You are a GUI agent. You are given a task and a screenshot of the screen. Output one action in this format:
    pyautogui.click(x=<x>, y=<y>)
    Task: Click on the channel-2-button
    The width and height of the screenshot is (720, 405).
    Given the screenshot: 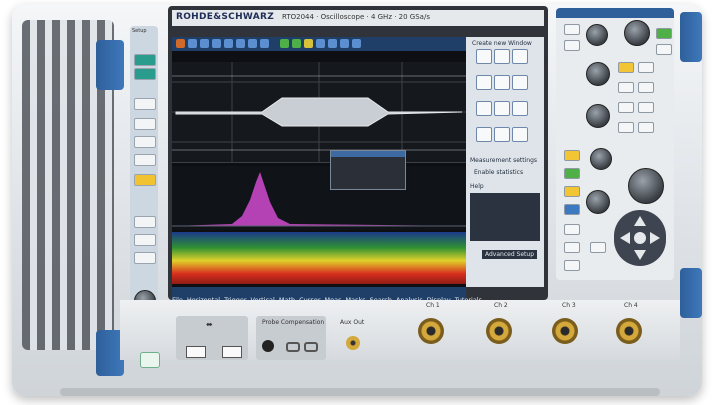 What is the action you would take?
    pyautogui.click(x=572, y=173)
    